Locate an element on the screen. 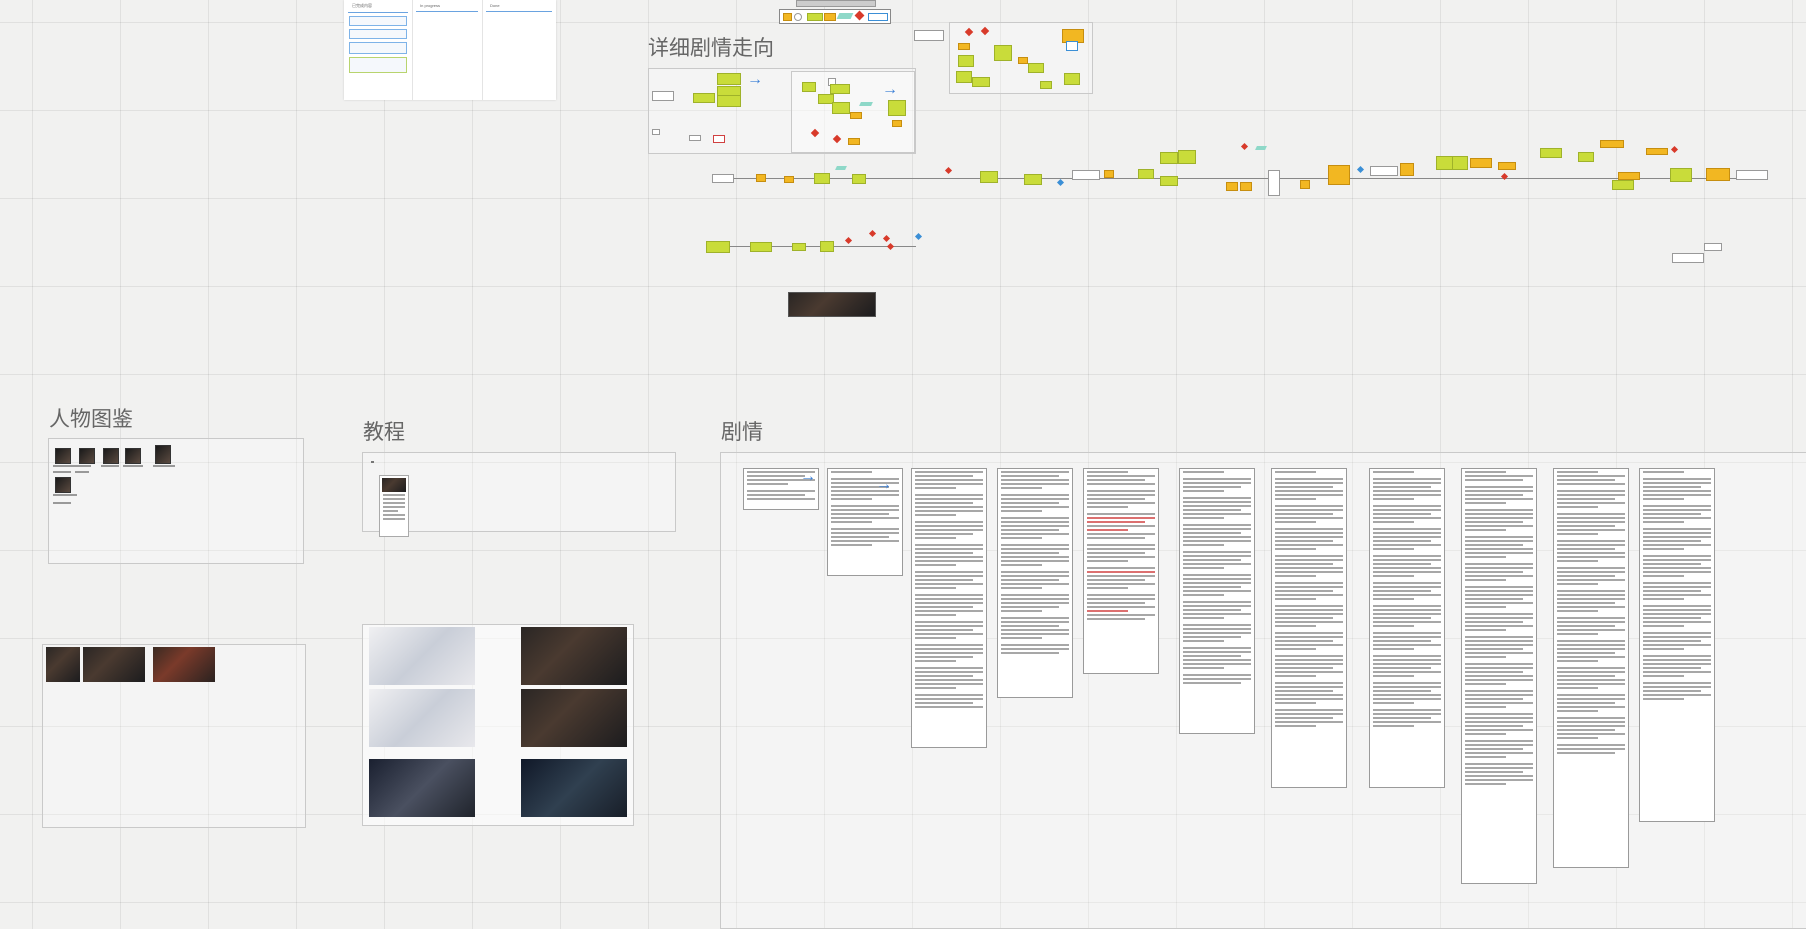  flowchart-group-1: → → is located at coordinates (782, 111).